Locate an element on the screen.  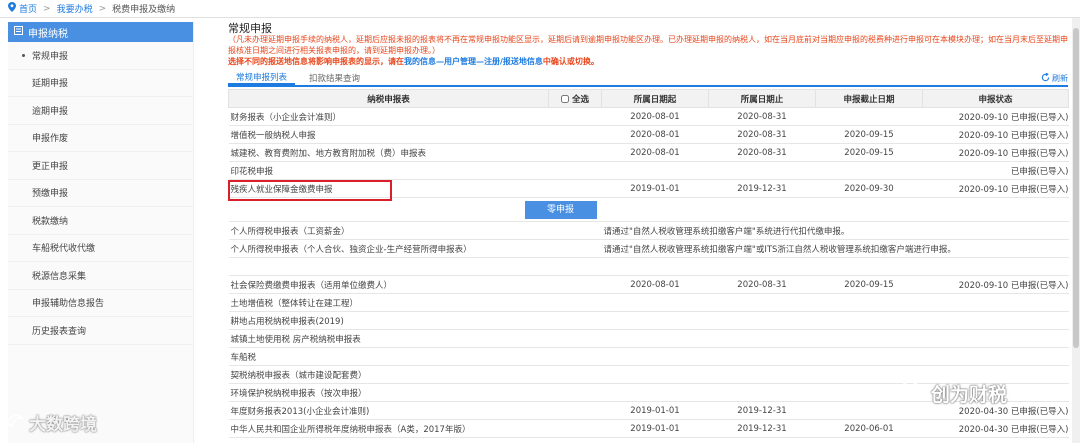
table-row: 印花税申报 已申报(已导入) is located at coordinates (648, 170).